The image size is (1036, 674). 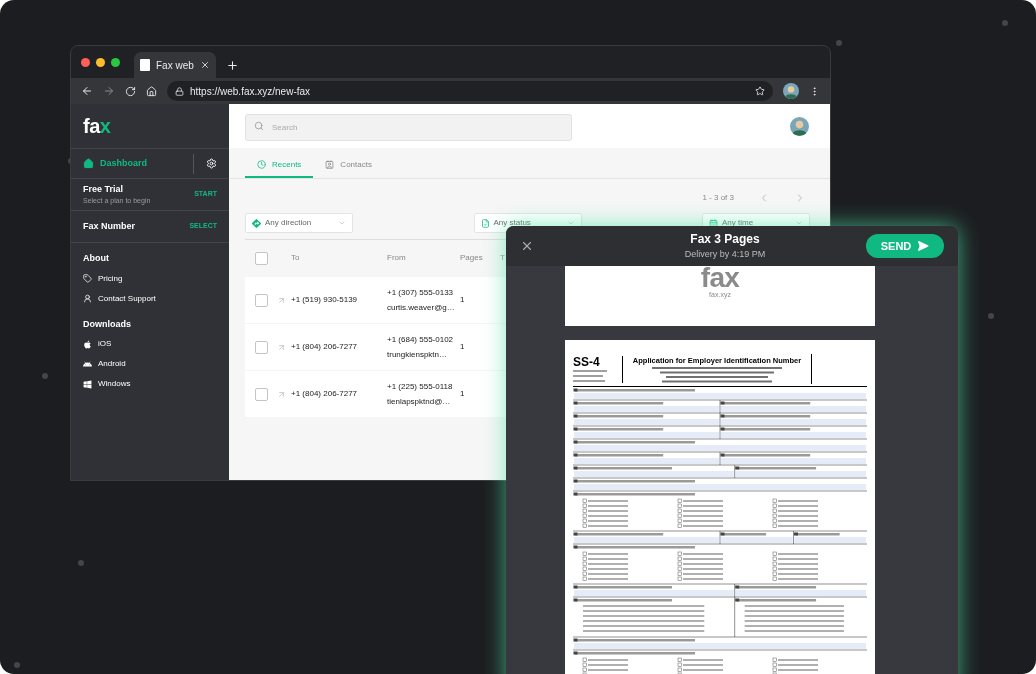 What do you see at coordinates (923, 246) in the screenshot?
I see `send-icon` at bounding box center [923, 246].